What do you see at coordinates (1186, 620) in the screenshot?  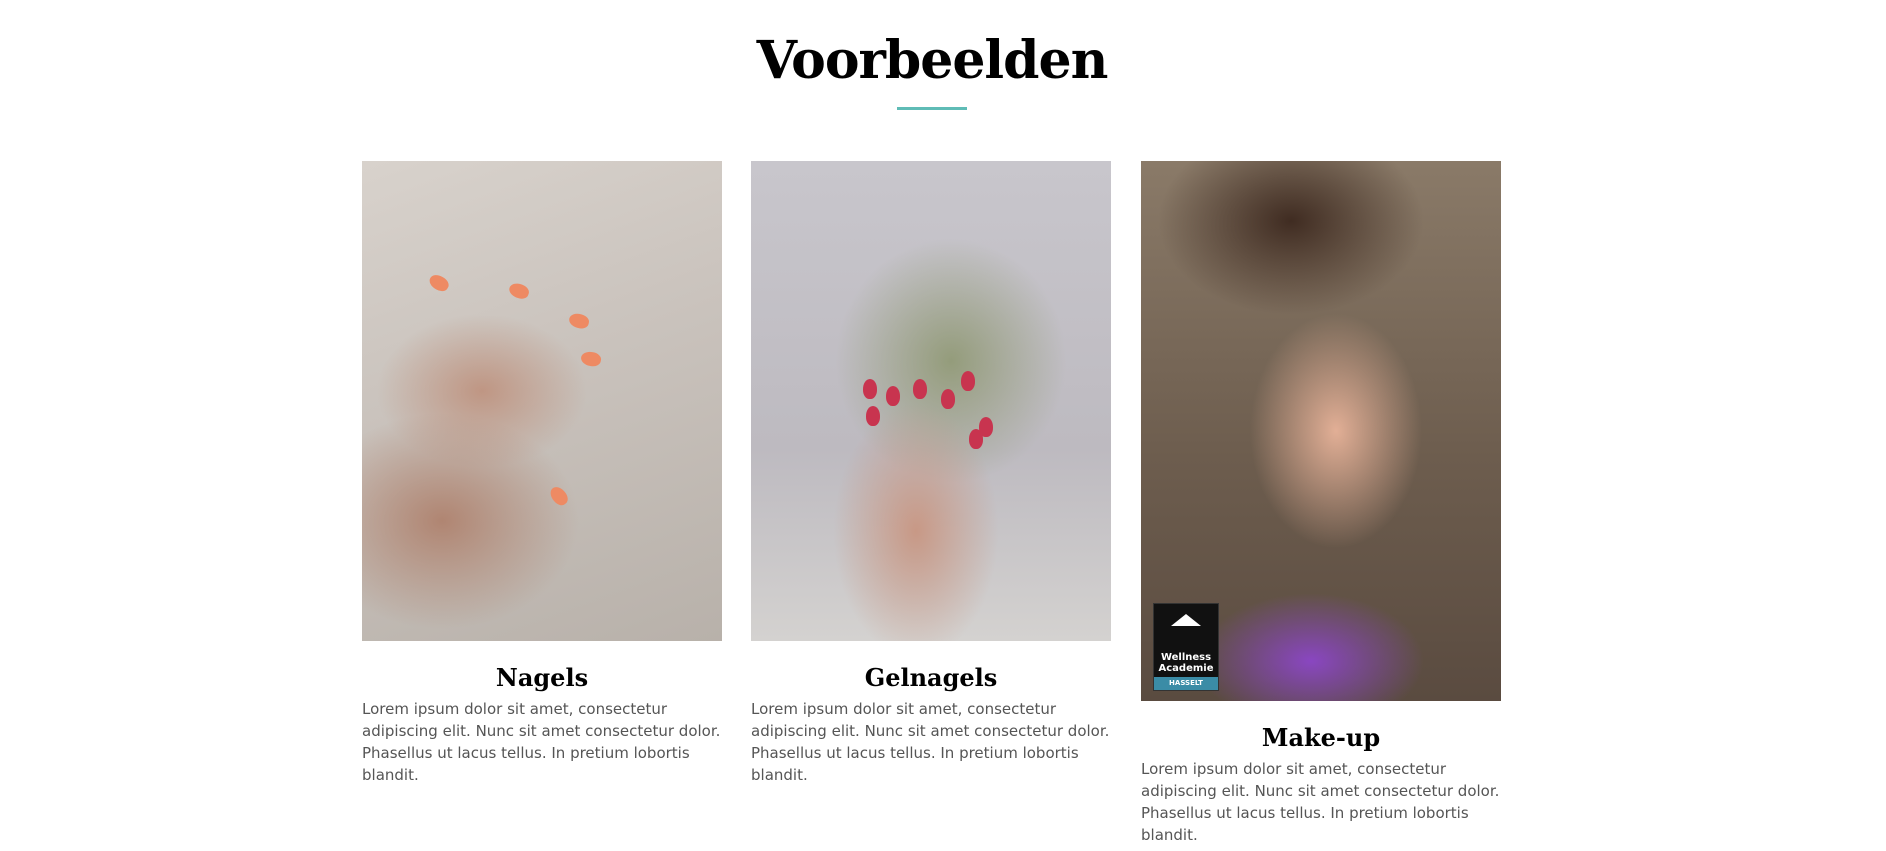 I see `graduation-cap-icon` at bounding box center [1186, 620].